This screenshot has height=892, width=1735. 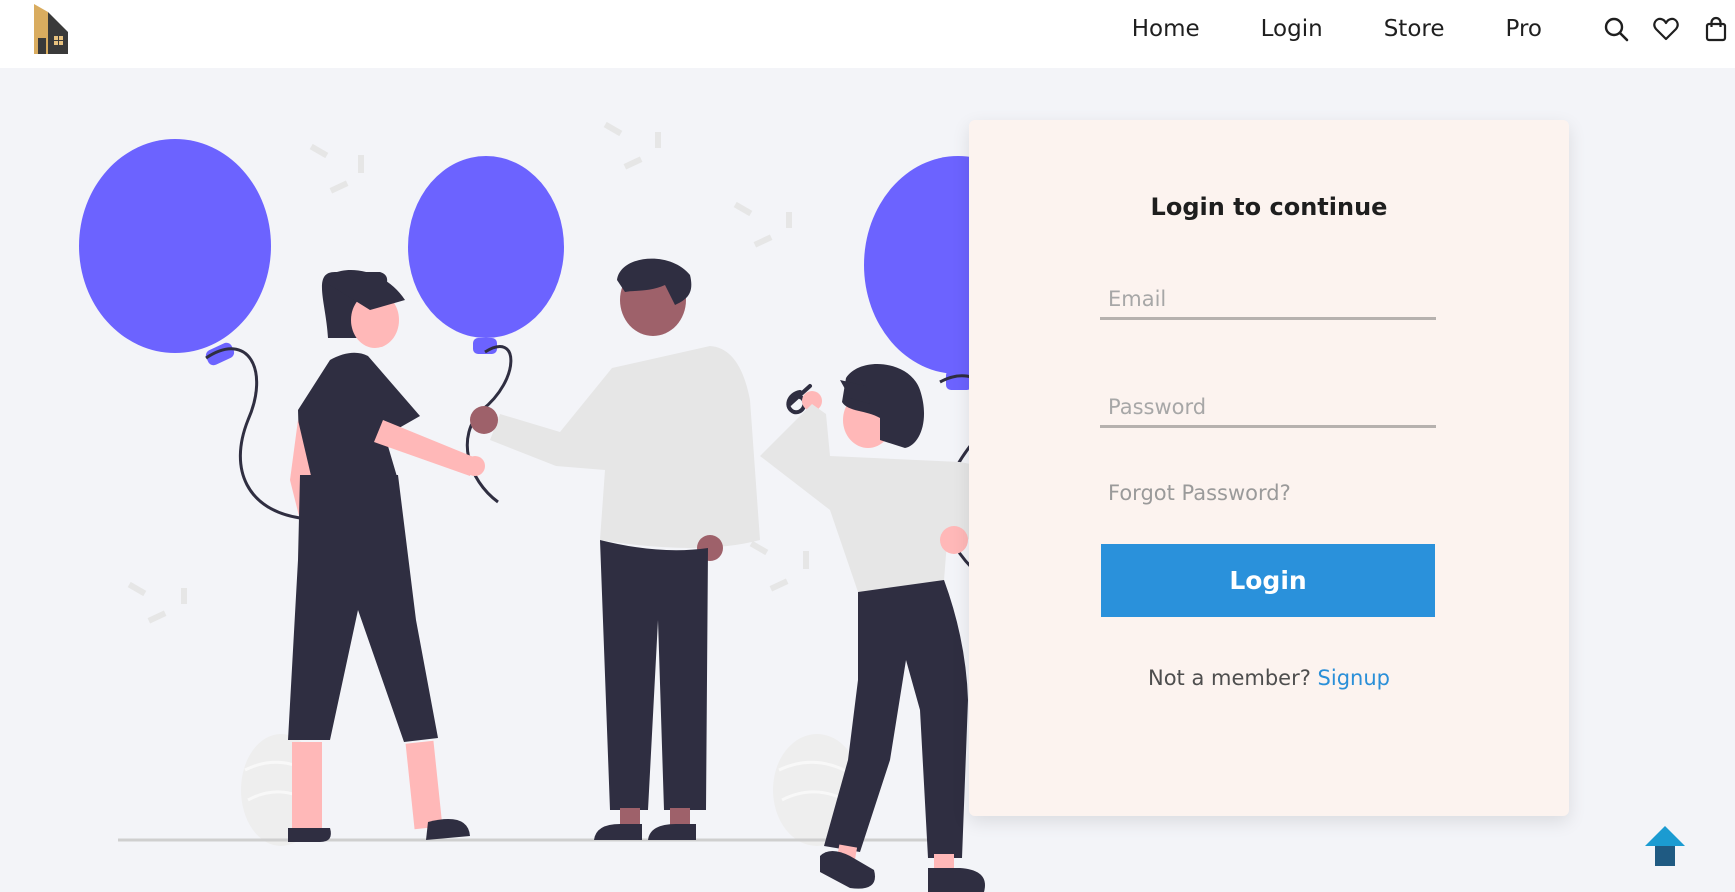 What do you see at coordinates (190, 329) in the screenshot?
I see `balloon-left` at bounding box center [190, 329].